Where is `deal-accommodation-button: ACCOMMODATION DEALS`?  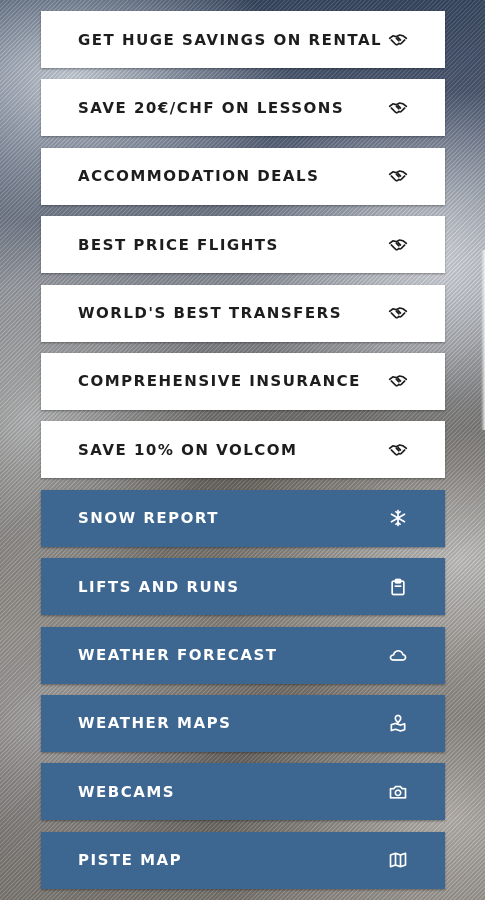
deal-accommodation-button: ACCOMMODATION DEALS is located at coordinates (243, 176).